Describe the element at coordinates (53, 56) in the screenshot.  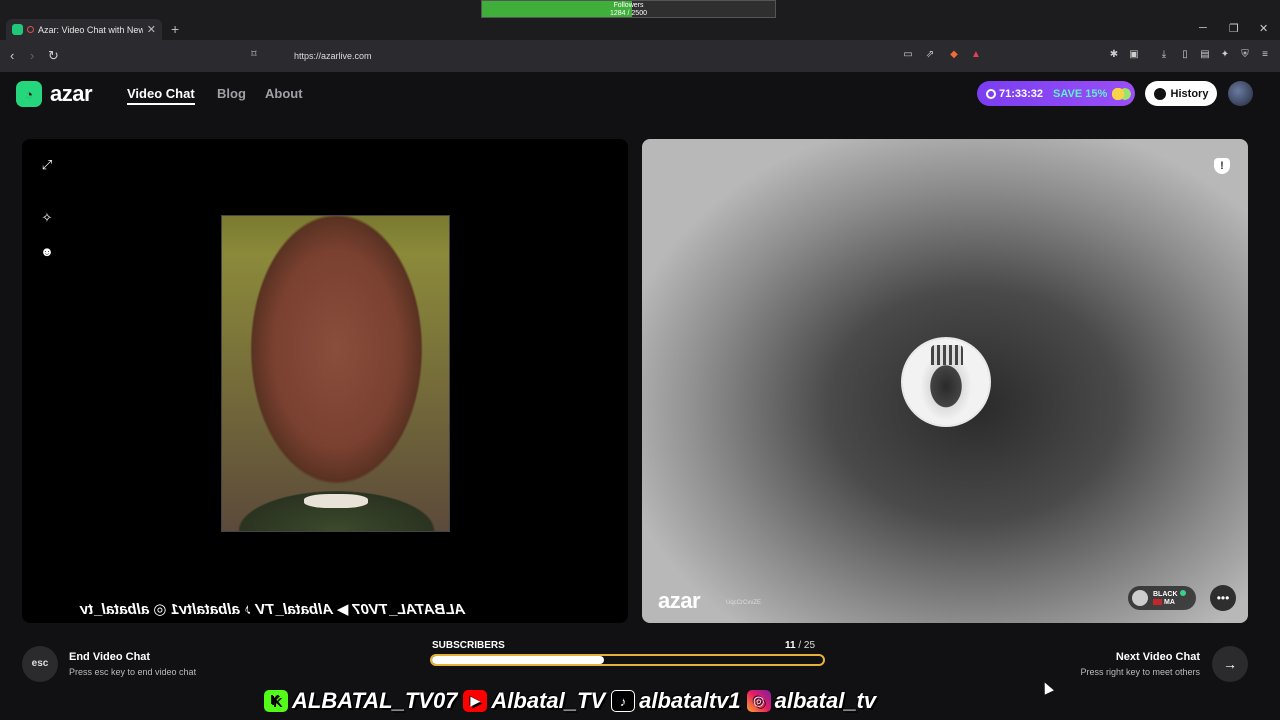
I see `reload-icon: ↻` at that location.